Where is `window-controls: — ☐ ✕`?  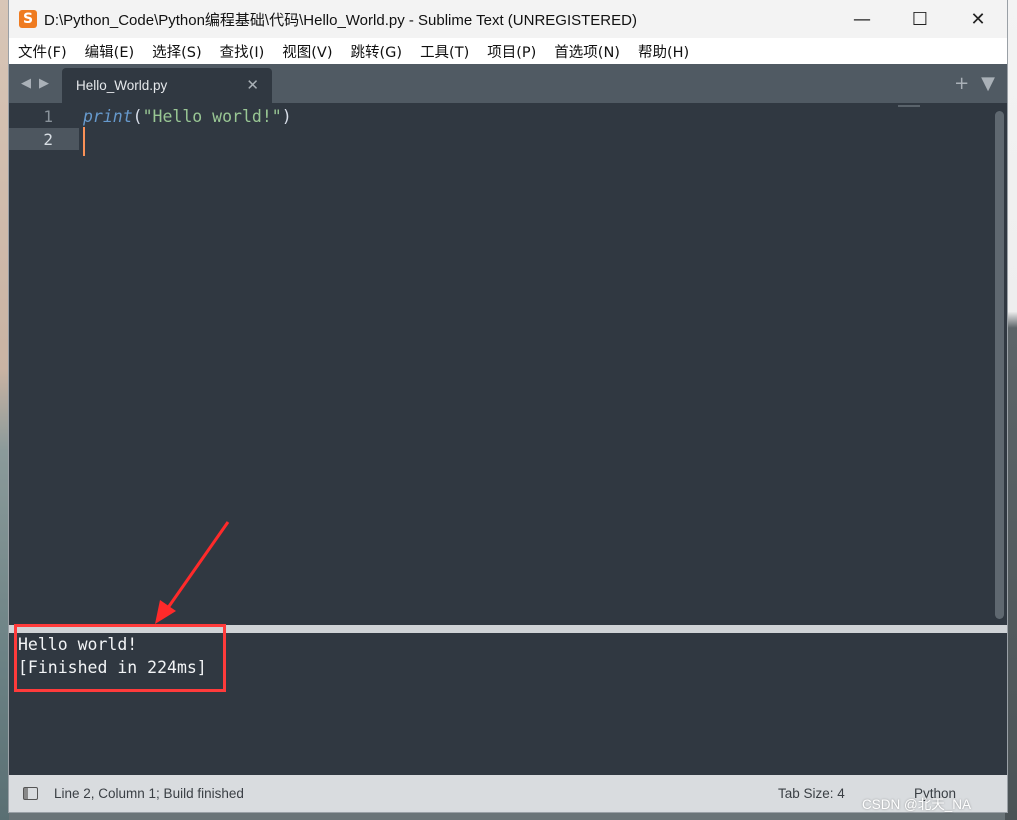
window-controls: — ☐ ✕ is located at coordinates (920, 19).